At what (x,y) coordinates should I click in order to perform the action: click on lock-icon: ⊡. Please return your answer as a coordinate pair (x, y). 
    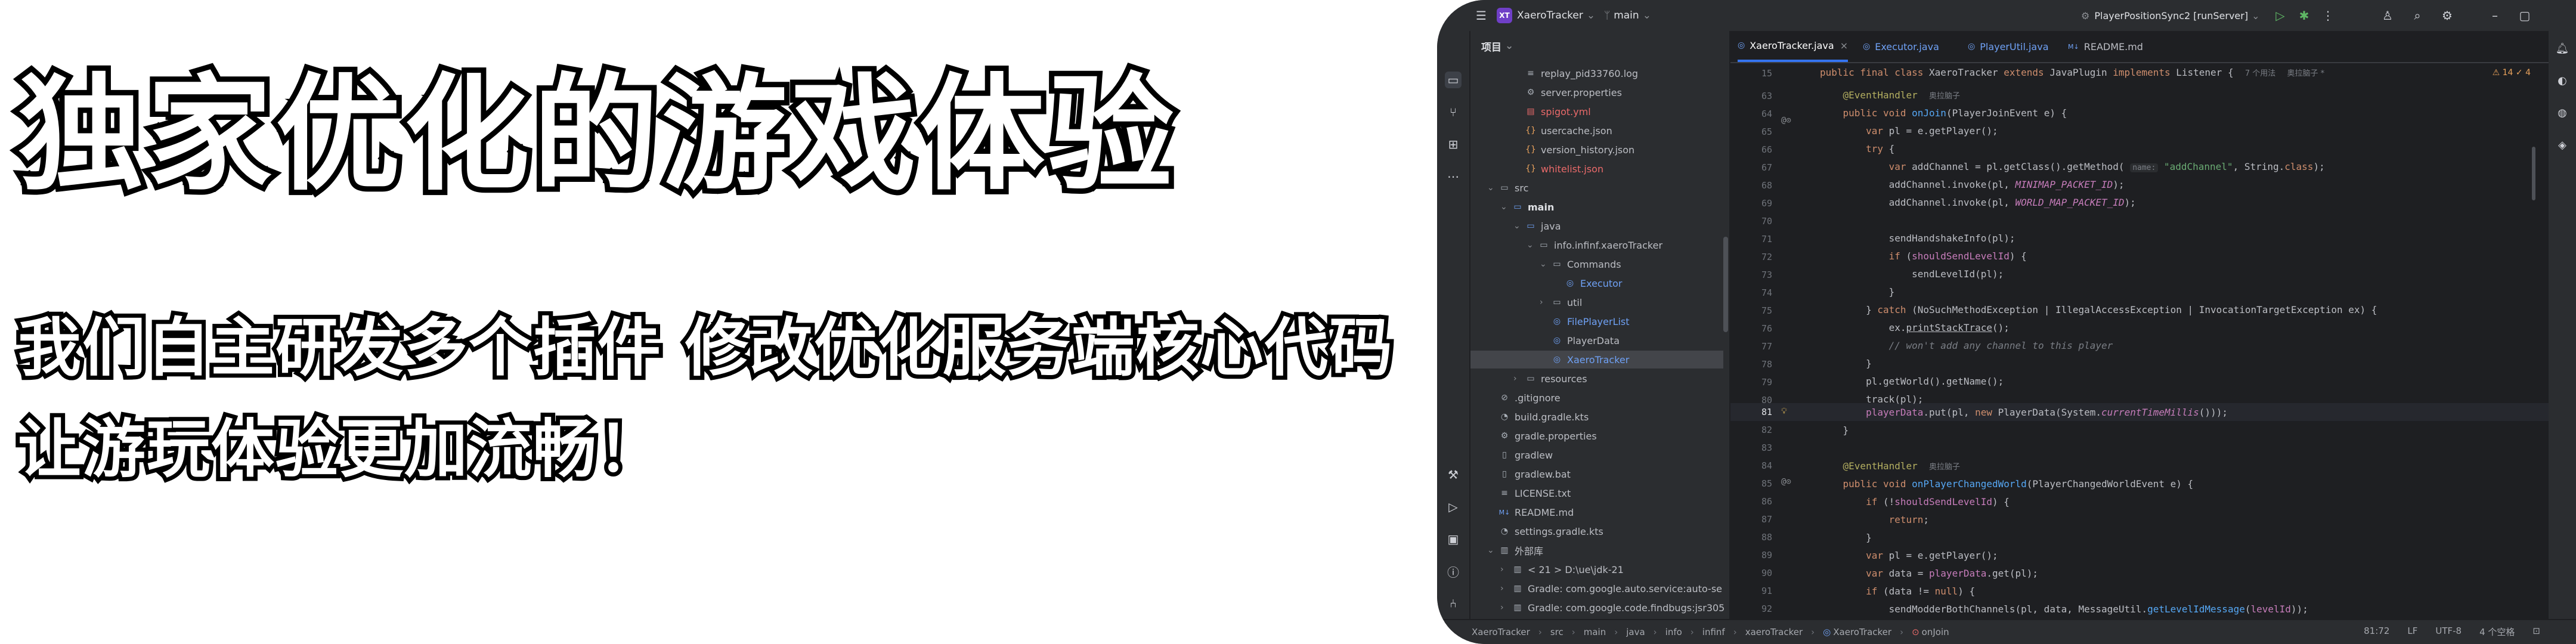
    Looking at the image, I should click on (2536, 632).